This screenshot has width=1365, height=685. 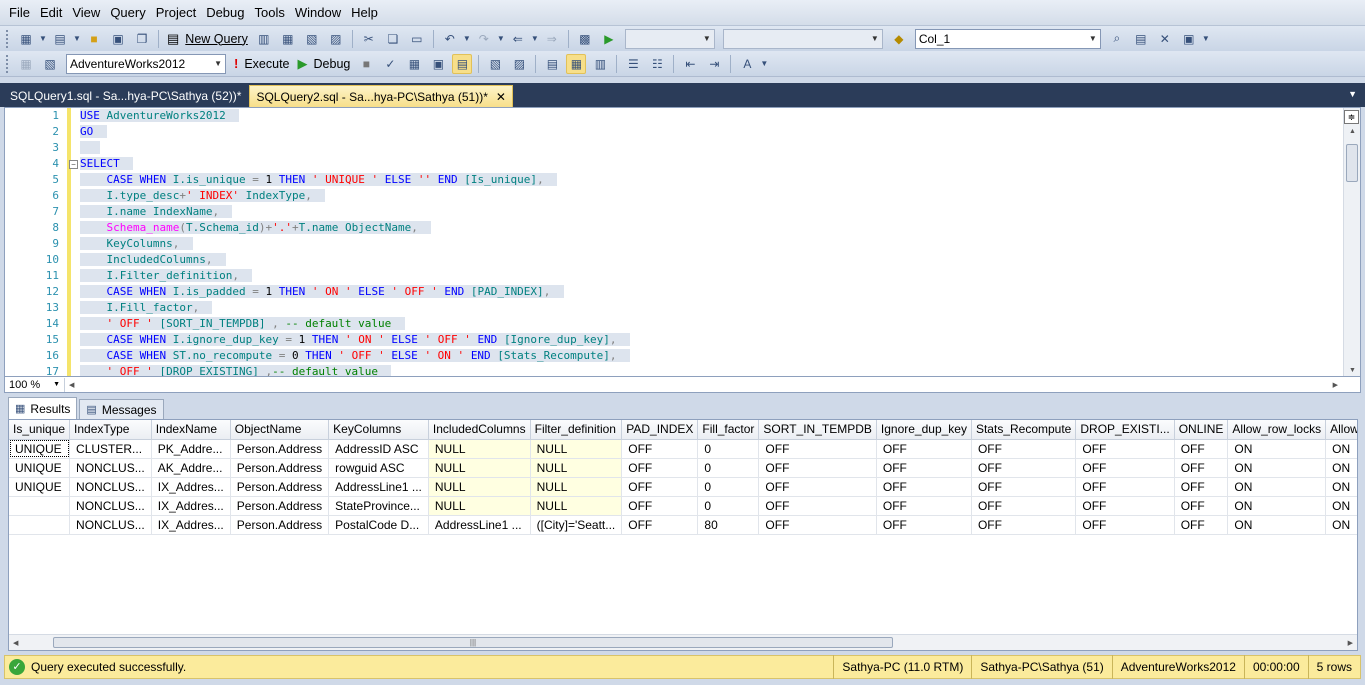 What do you see at coordinates (1189, 39) in the screenshot?
I see `registered-servers-icon: ▣` at bounding box center [1189, 39].